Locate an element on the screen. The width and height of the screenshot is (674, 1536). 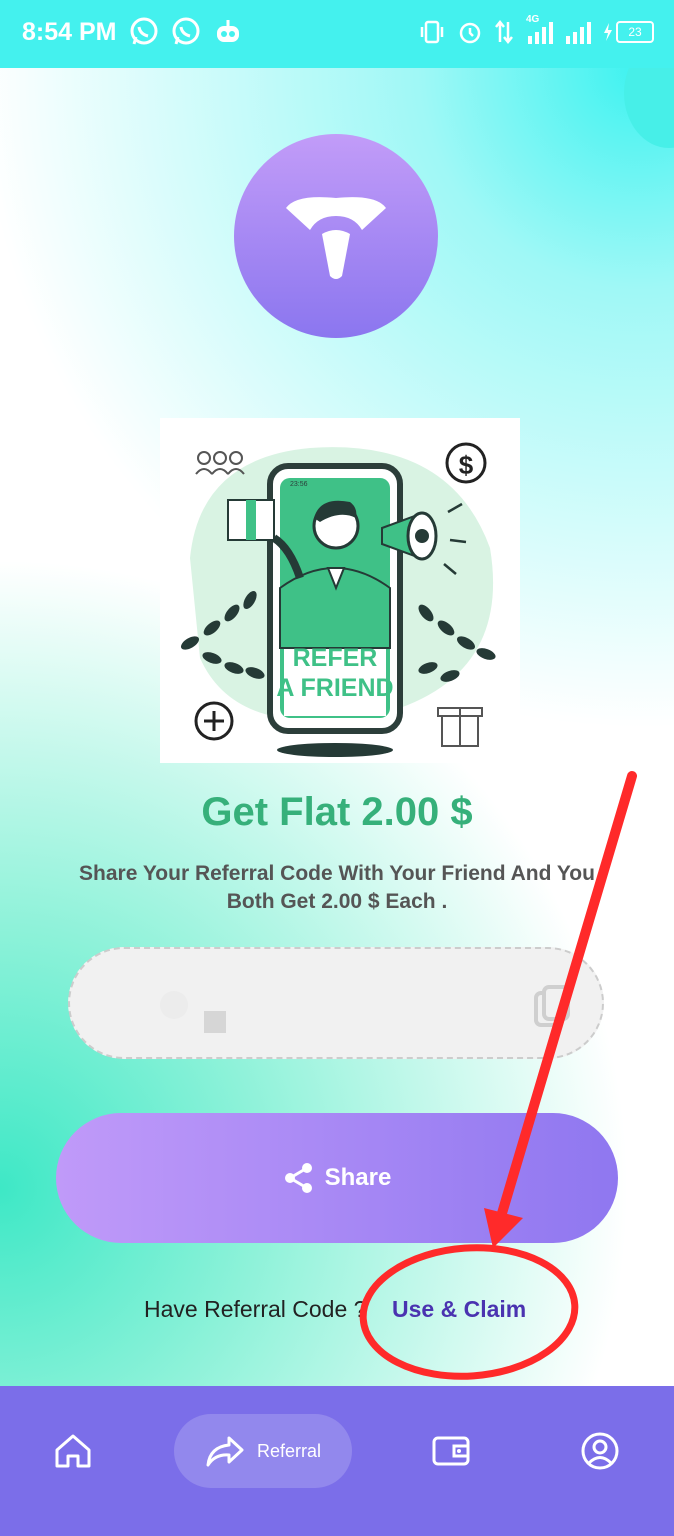
wallet-icon is located at coordinates (451, 1451).